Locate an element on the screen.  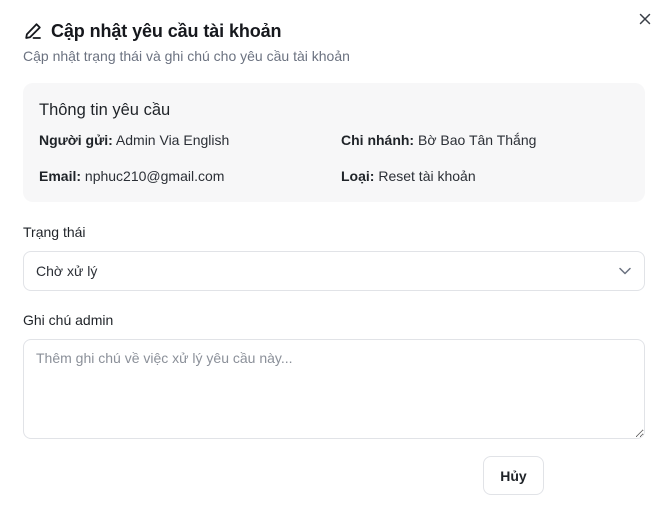
branch-info: Chi nhánh: Bờ Bao Tân Thắng is located at coordinates (438, 140).